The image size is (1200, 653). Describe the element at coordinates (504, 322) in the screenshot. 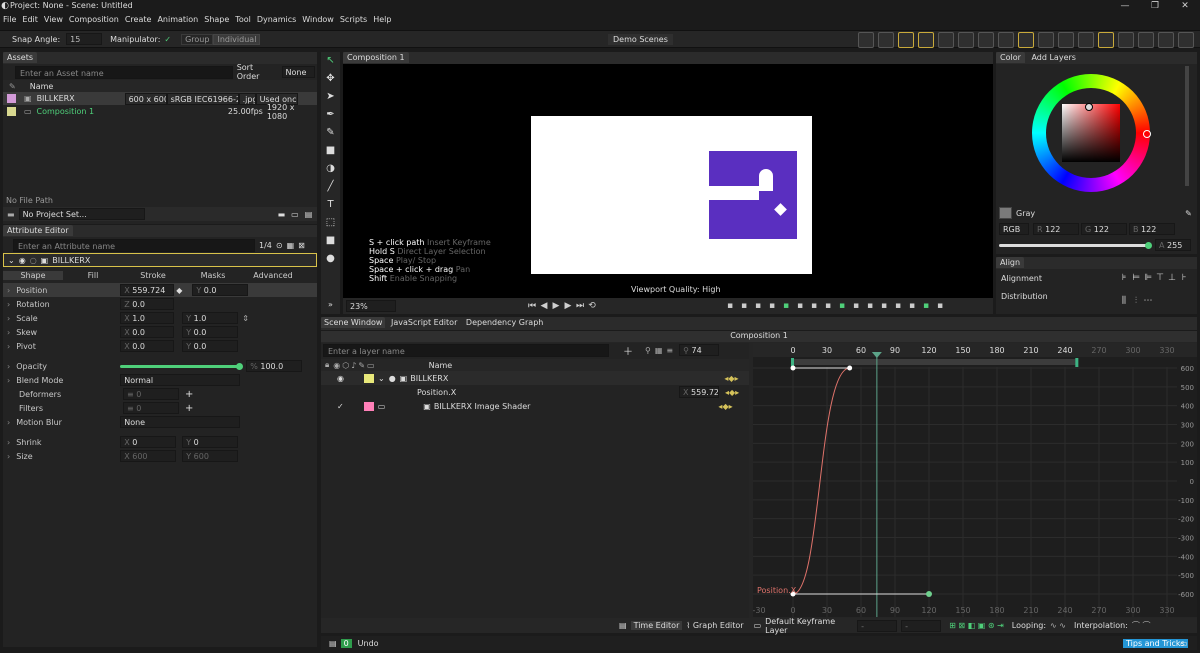

I see `tab-dependency-graph: Dependency Graph` at that location.